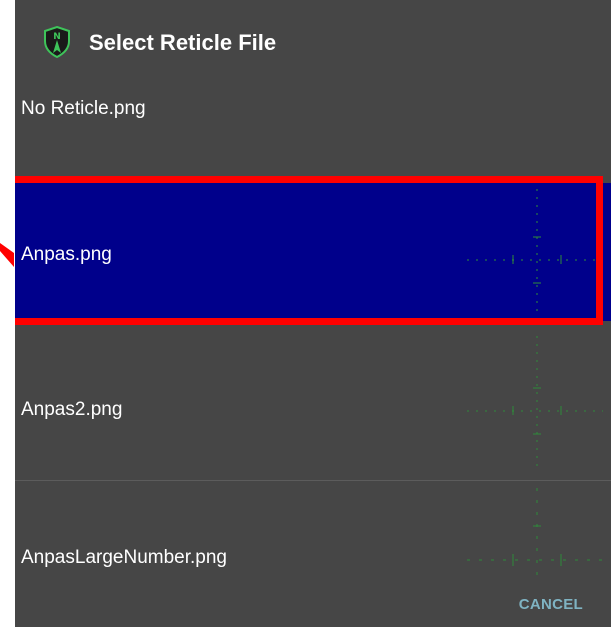 Image resolution: width=615 pixels, height=627 pixels. I want to click on list-item-label: AnpasLargeNumber.png, so click(124, 557).